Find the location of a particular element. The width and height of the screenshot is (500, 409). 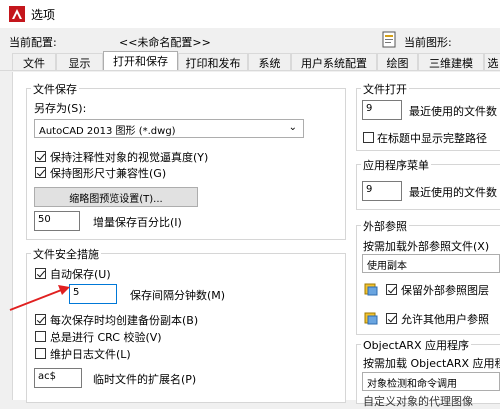

file-safety-group-title: 文件安全措施 is located at coordinates (66, 254).